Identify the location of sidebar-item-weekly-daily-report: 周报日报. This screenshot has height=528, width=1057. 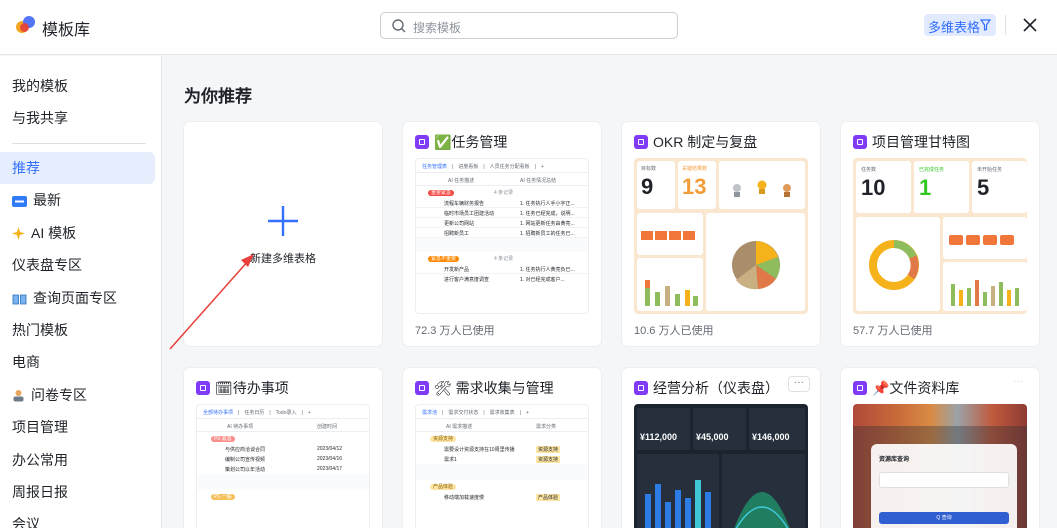
(77, 492).